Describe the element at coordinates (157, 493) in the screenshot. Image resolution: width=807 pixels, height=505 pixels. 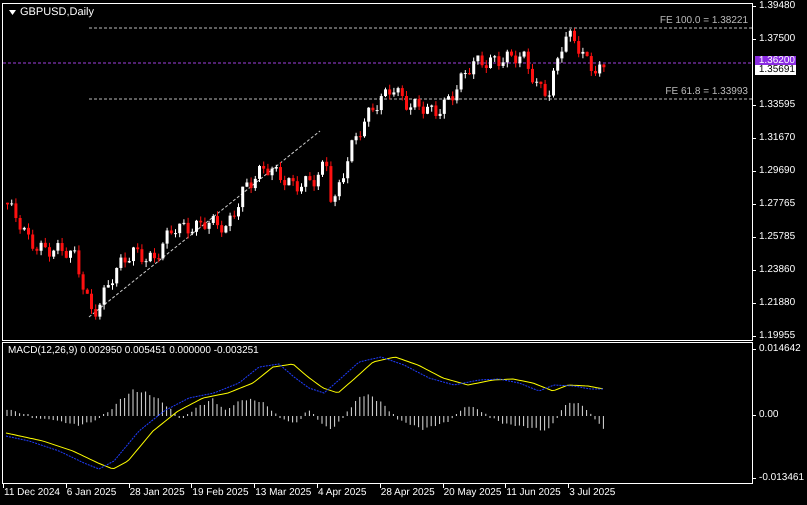
I see `time-axis-label: 28 Jan 2025` at that location.